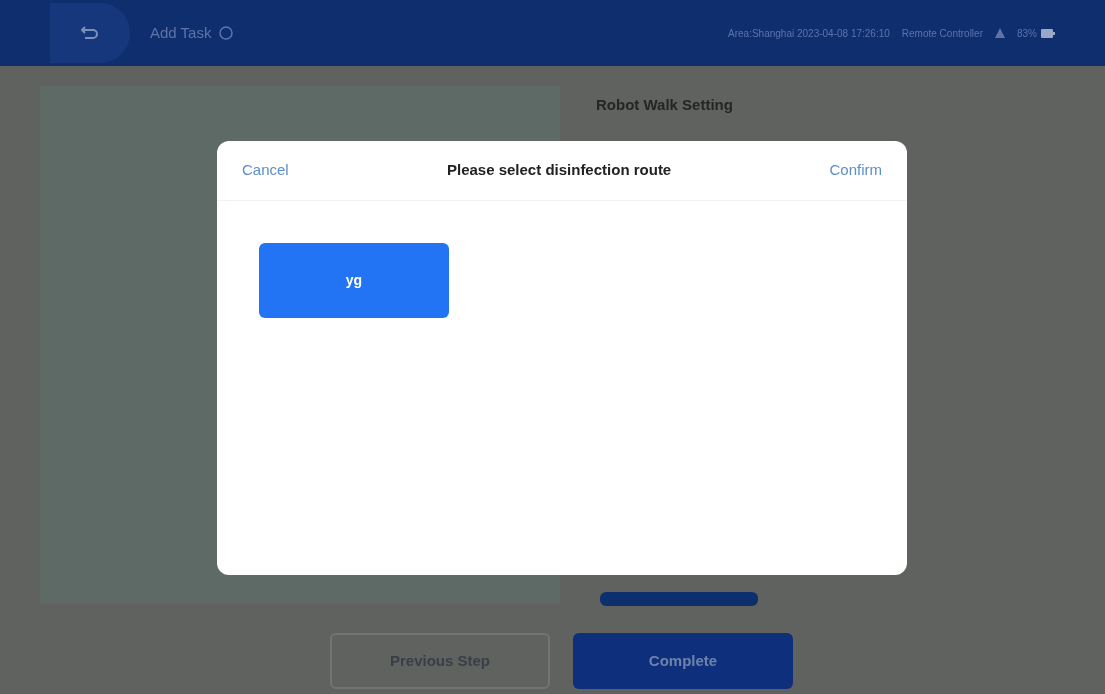  Describe the element at coordinates (1048, 33) in the screenshot. I see `battery-icon` at that location.